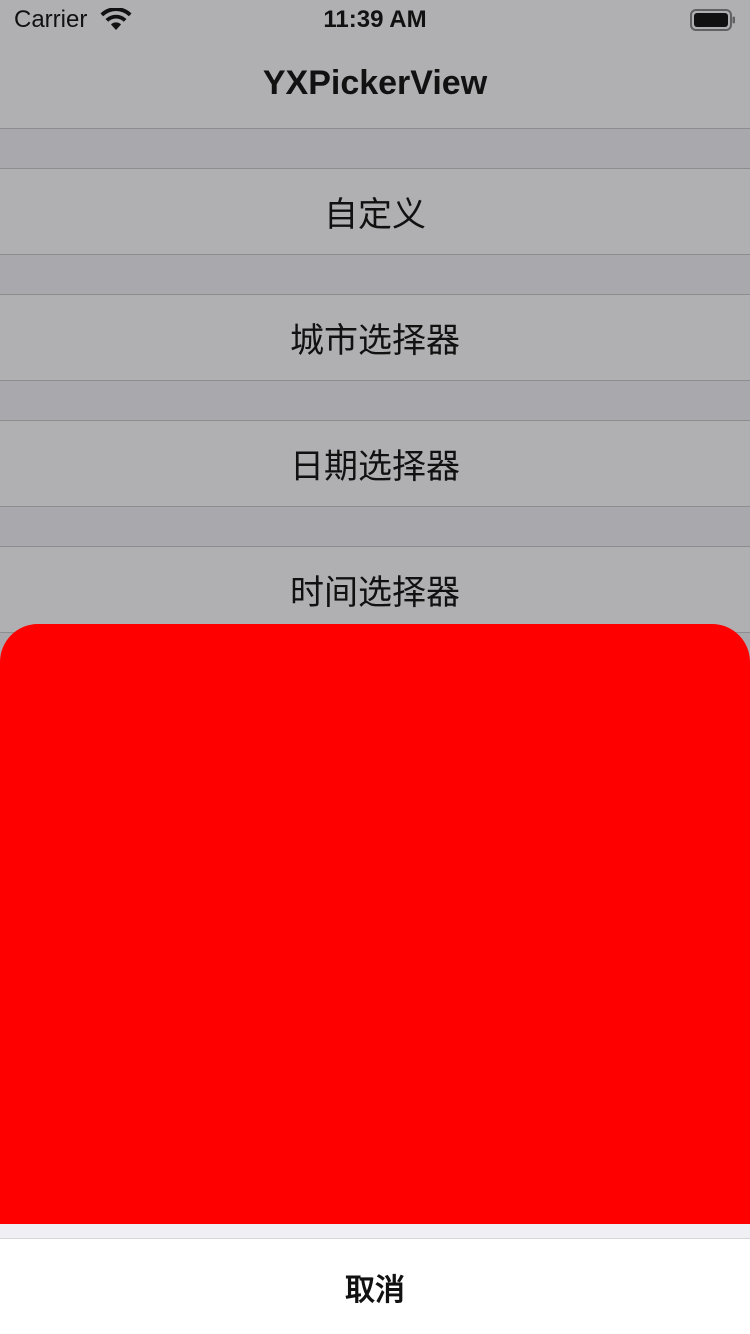 This screenshot has width=750, height=1334. I want to click on clock: 11:39 AM, so click(375, 19).